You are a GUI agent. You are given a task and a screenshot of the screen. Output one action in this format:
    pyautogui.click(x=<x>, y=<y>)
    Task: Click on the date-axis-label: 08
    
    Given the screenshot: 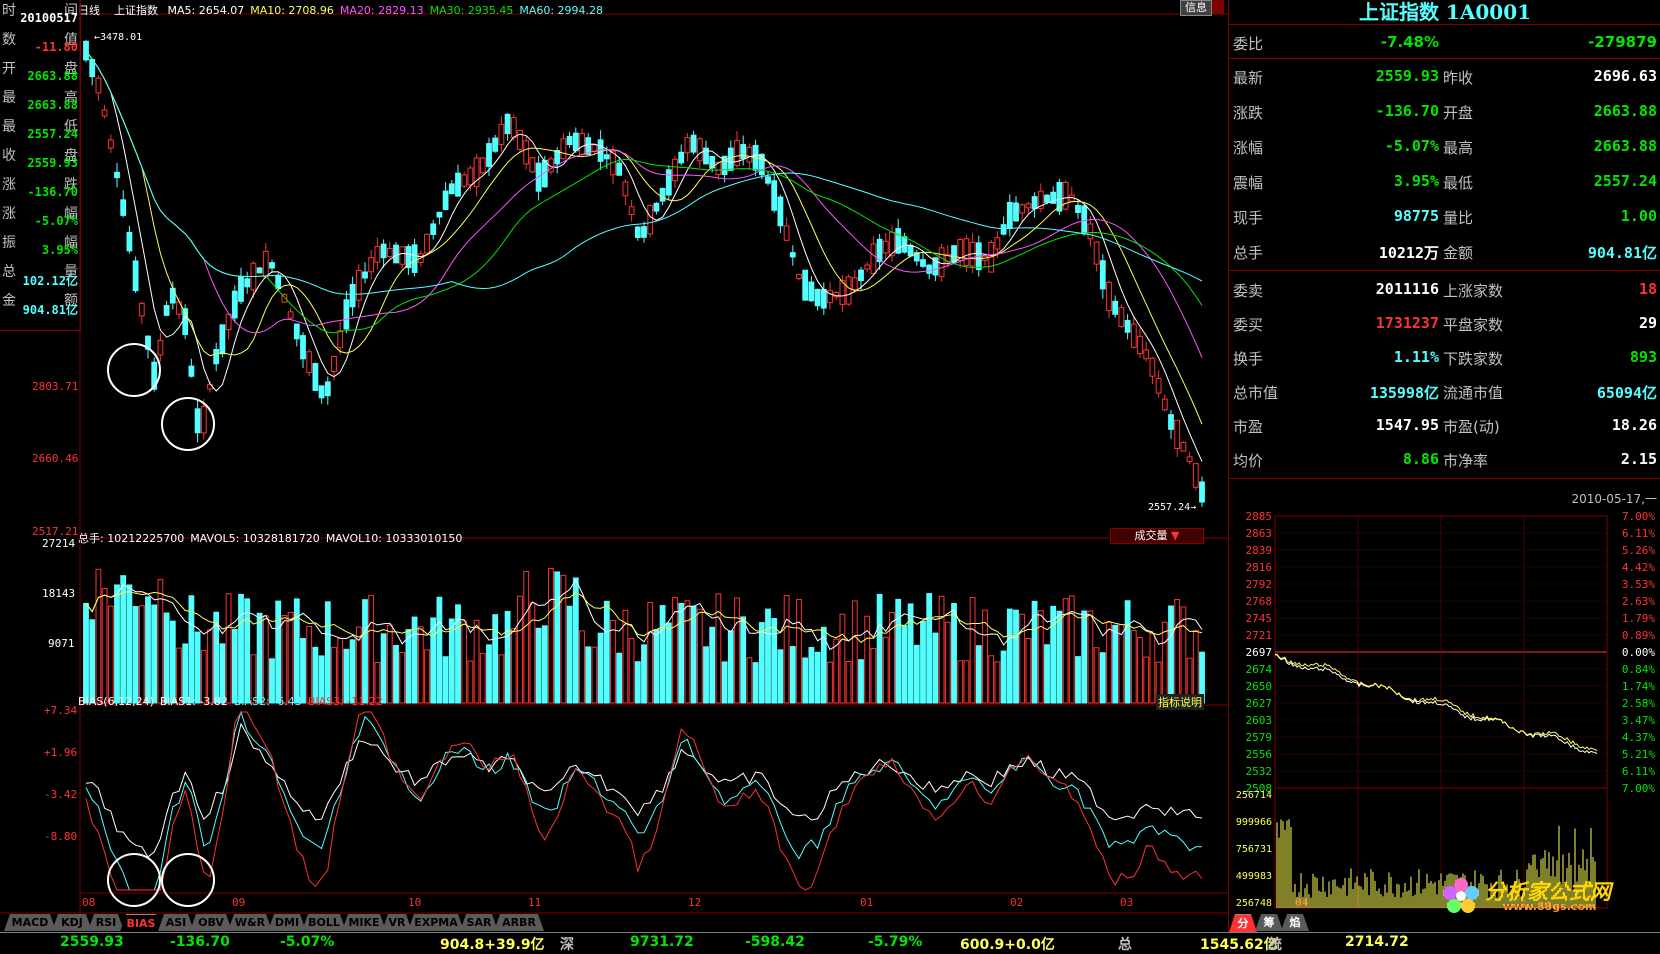 What is the action you would take?
    pyautogui.click(x=89, y=902)
    